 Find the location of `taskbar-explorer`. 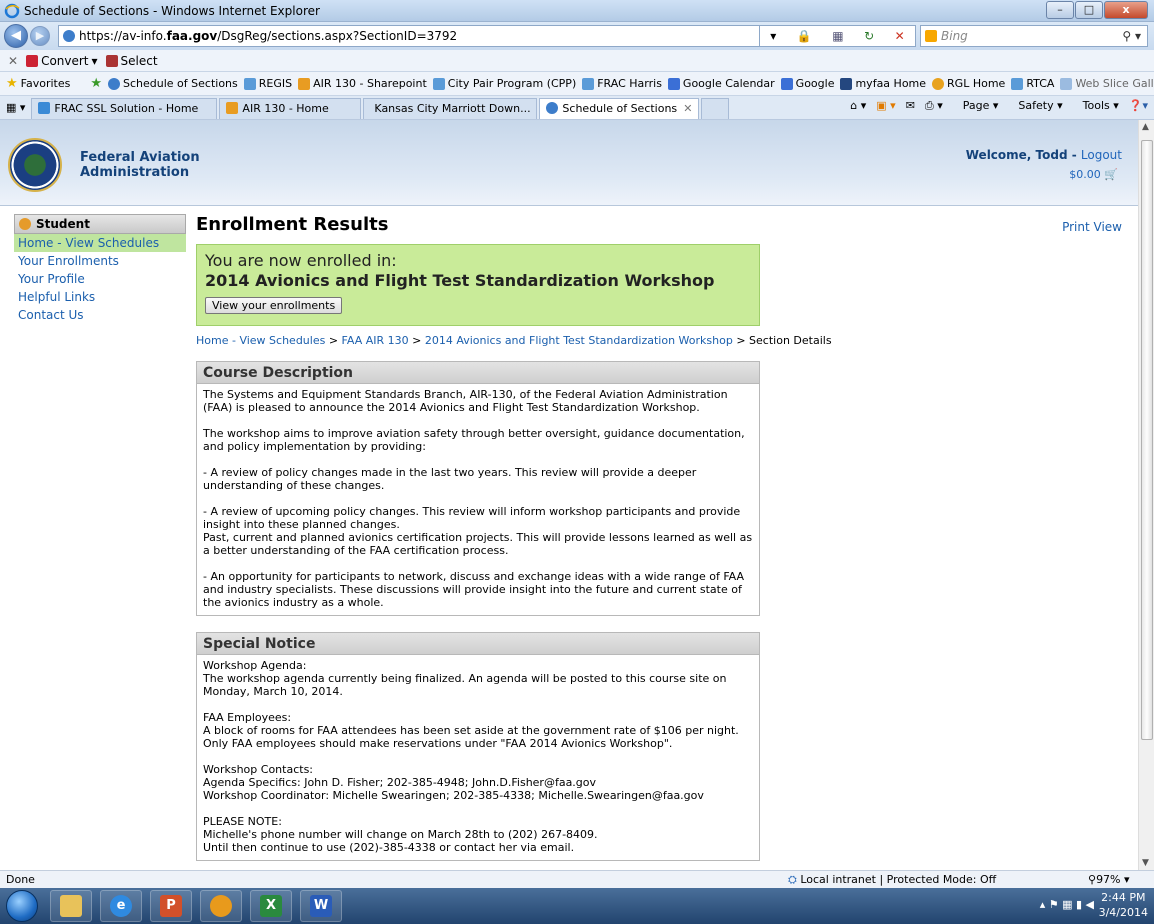

taskbar-explorer is located at coordinates (71, 906).